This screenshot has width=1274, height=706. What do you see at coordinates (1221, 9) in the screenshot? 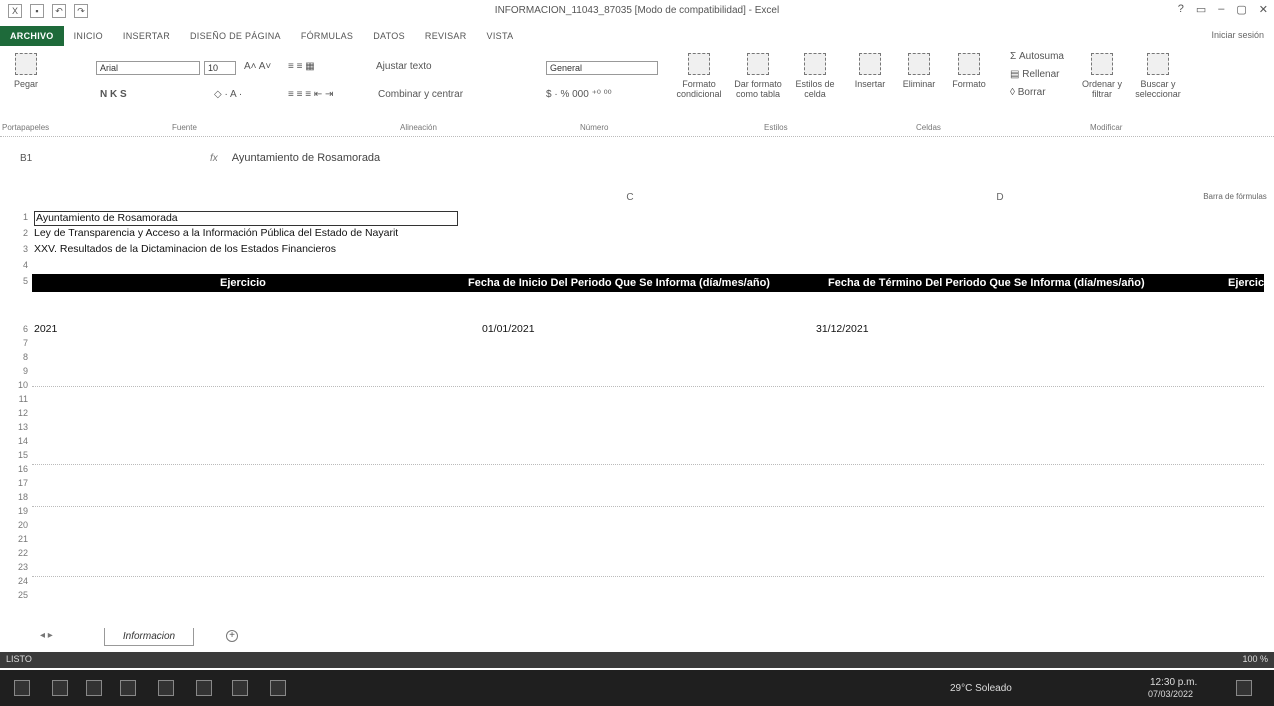
I see `minimize-button: –` at bounding box center [1221, 9].